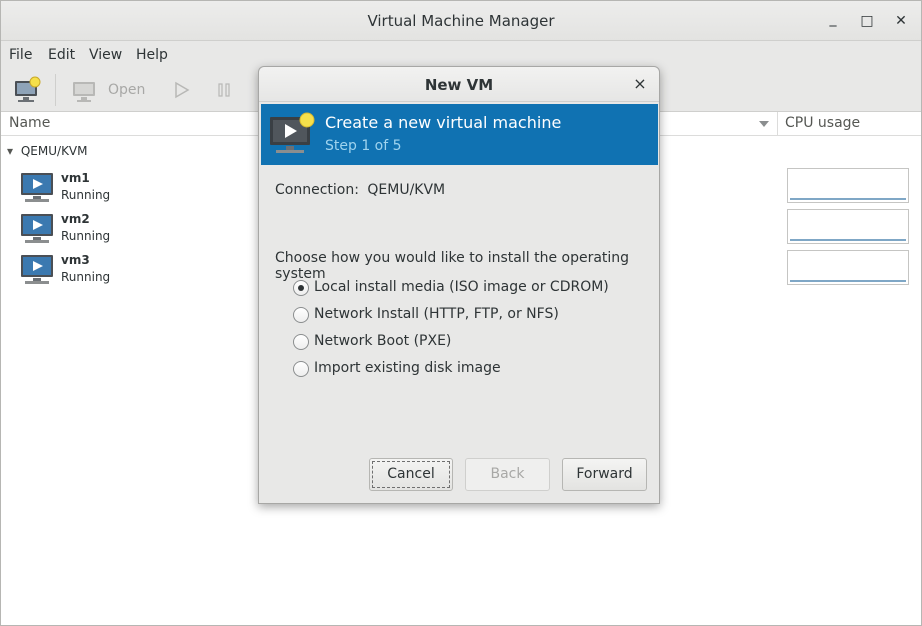 Image resolution: width=922 pixels, height=626 pixels. I want to click on dialog-title-bar: New VM ×, so click(459, 84).